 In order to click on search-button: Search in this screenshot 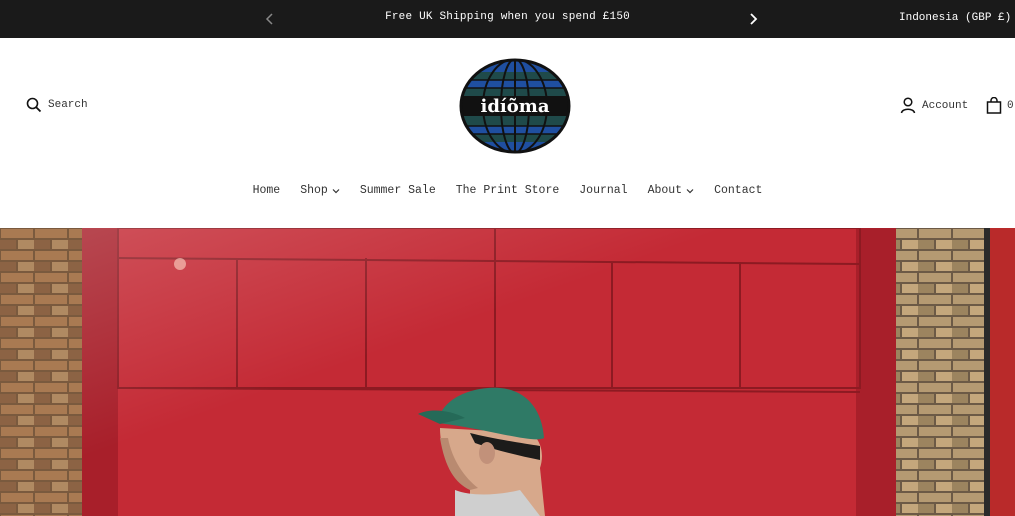, I will do `click(57, 105)`.